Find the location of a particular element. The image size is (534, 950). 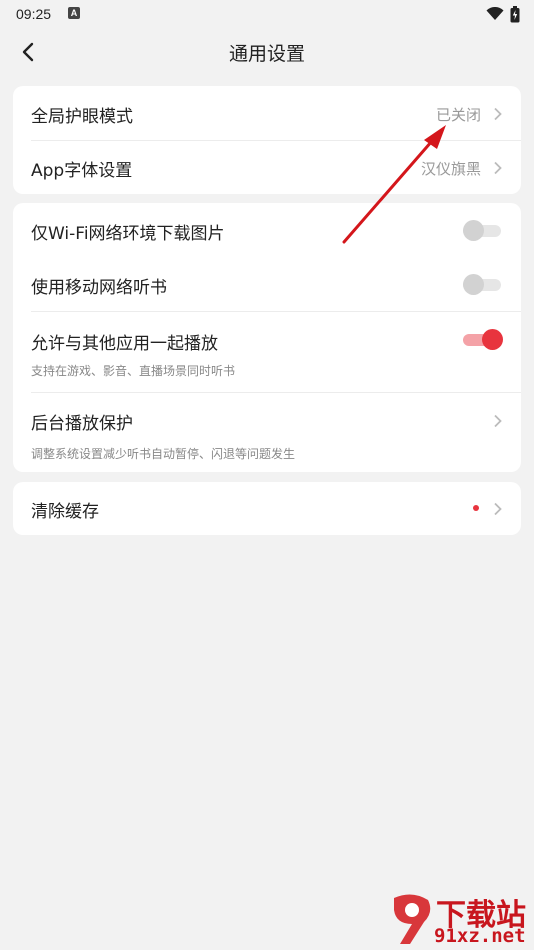

font-settings-value: 汉仪旗黑 is located at coordinates (450, 169).